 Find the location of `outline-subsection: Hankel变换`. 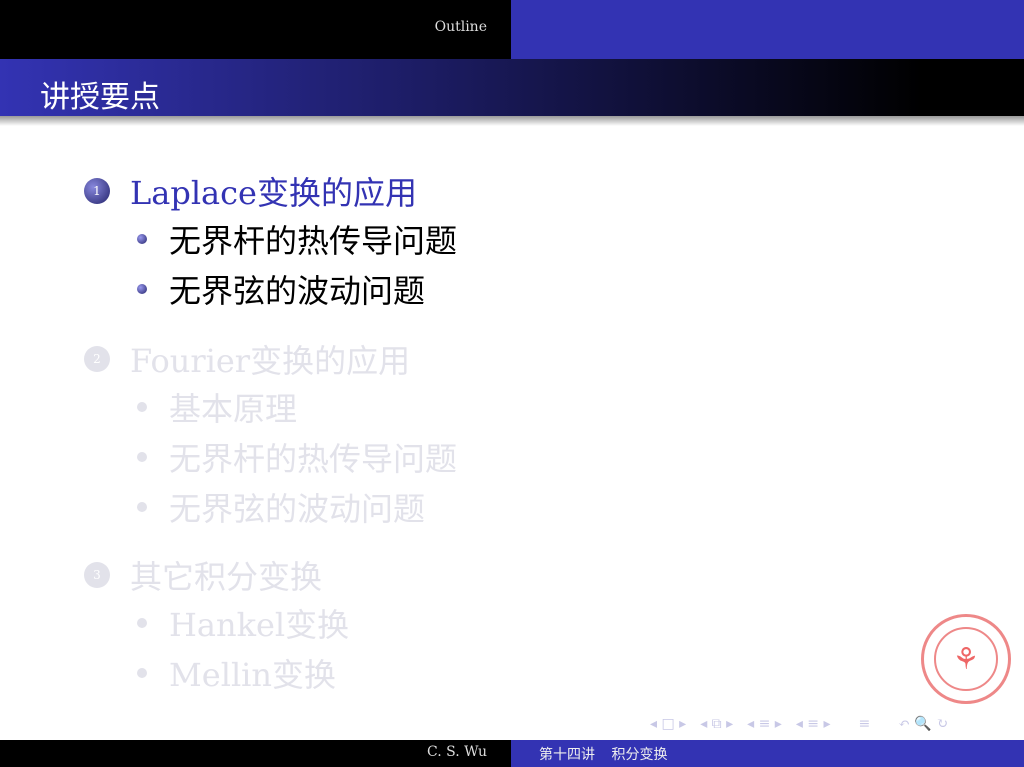

outline-subsection: Hankel变换 is located at coordinates (243, 623).